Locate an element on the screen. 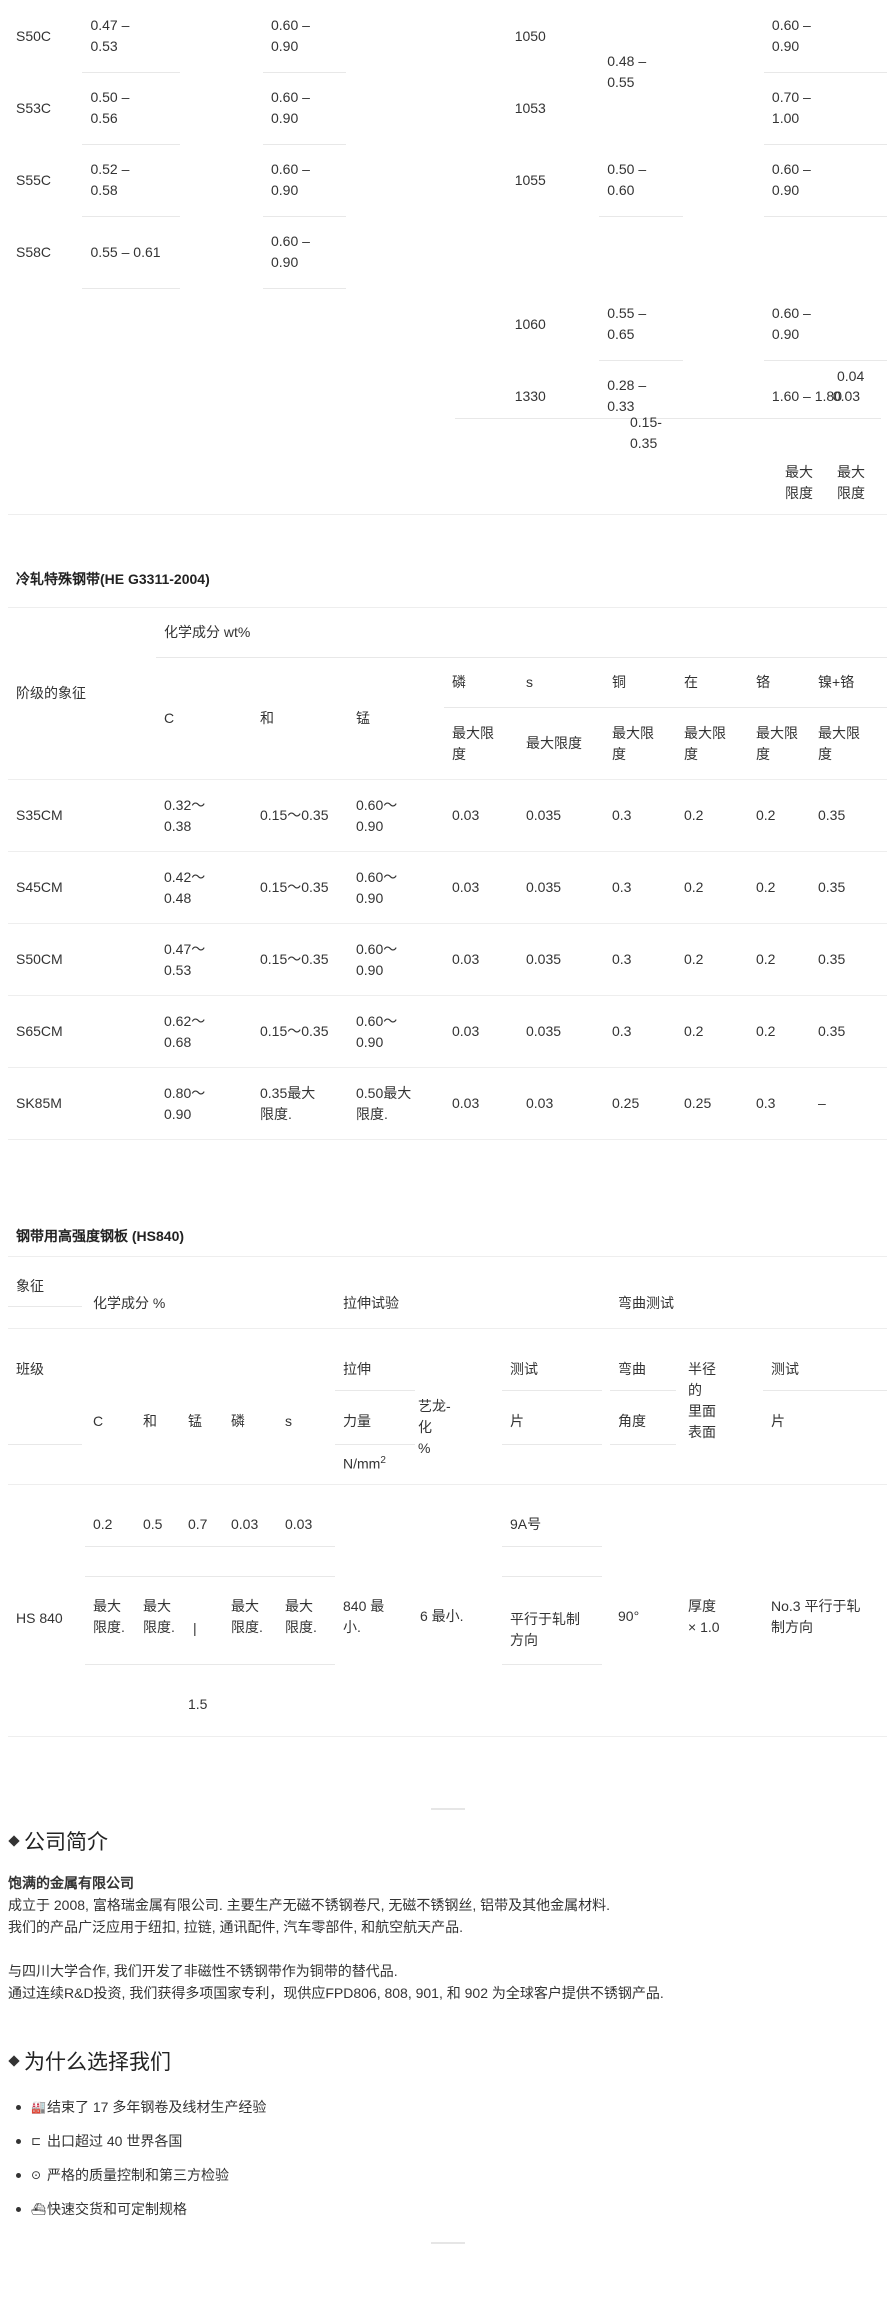 Image resolution: width=895 pixels, height=2317 pixels. bend2-header: 弯曲 is located at coordinates (632, 1369).